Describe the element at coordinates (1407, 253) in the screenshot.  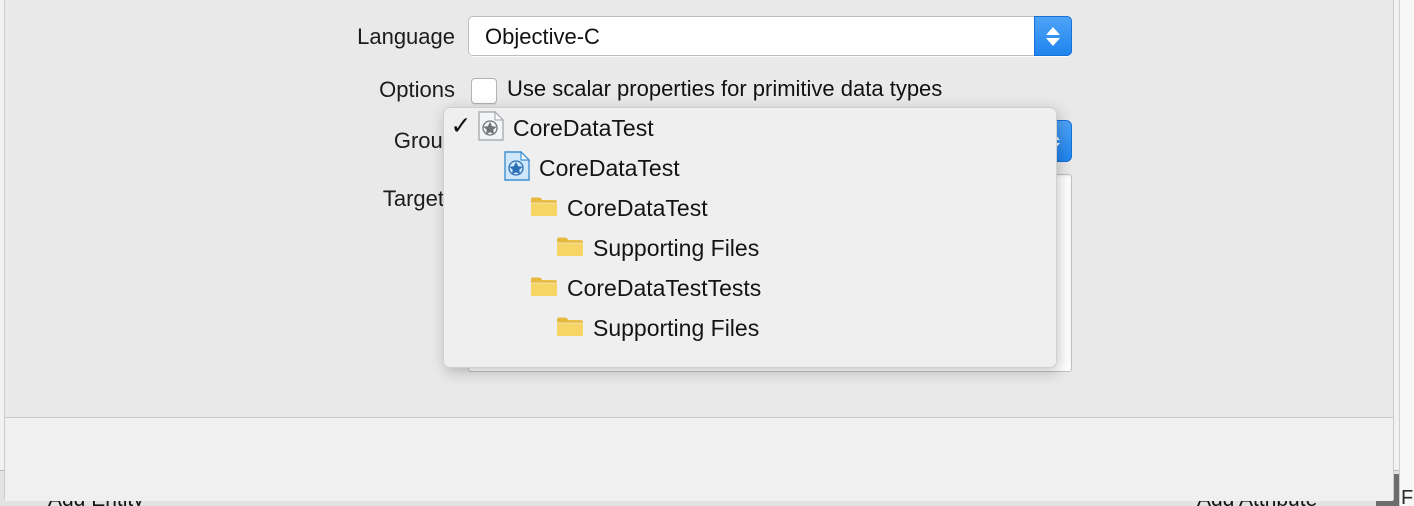
I see `background-right-panel` at that location.